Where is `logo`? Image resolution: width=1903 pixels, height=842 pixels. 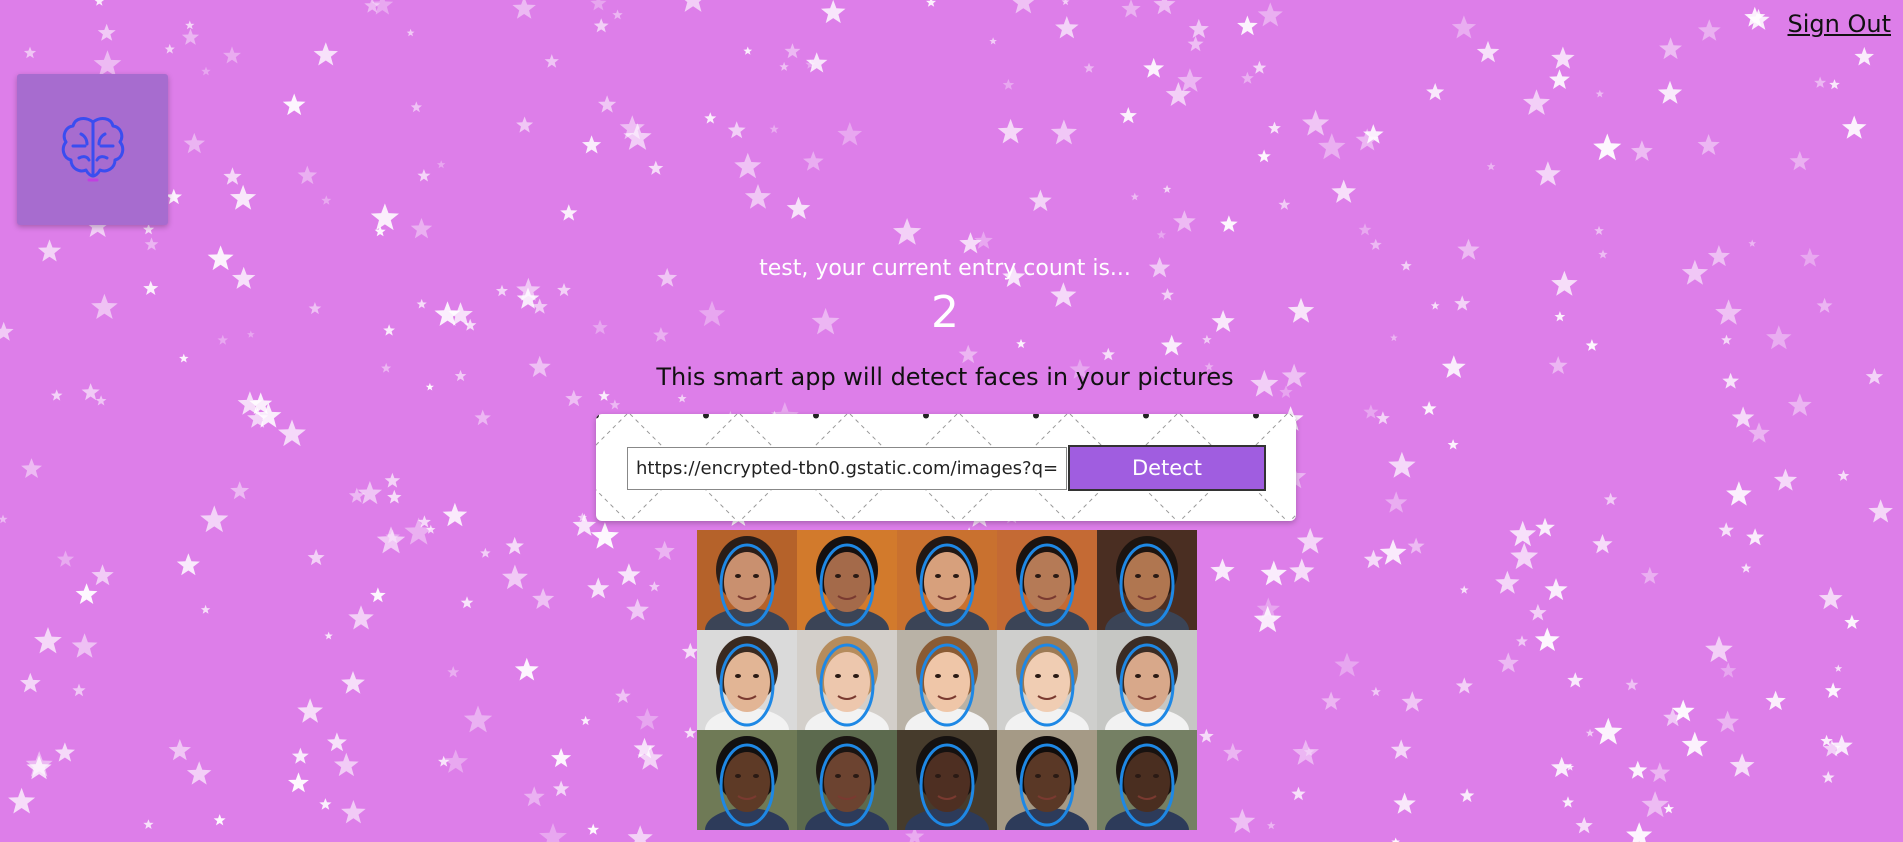 logo is located at coordinates (92, 149).